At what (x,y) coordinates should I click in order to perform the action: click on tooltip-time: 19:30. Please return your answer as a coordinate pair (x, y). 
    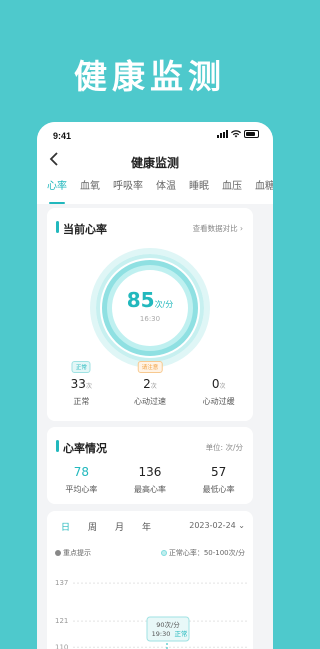
    Looking at the image, I should click on (161, 634).